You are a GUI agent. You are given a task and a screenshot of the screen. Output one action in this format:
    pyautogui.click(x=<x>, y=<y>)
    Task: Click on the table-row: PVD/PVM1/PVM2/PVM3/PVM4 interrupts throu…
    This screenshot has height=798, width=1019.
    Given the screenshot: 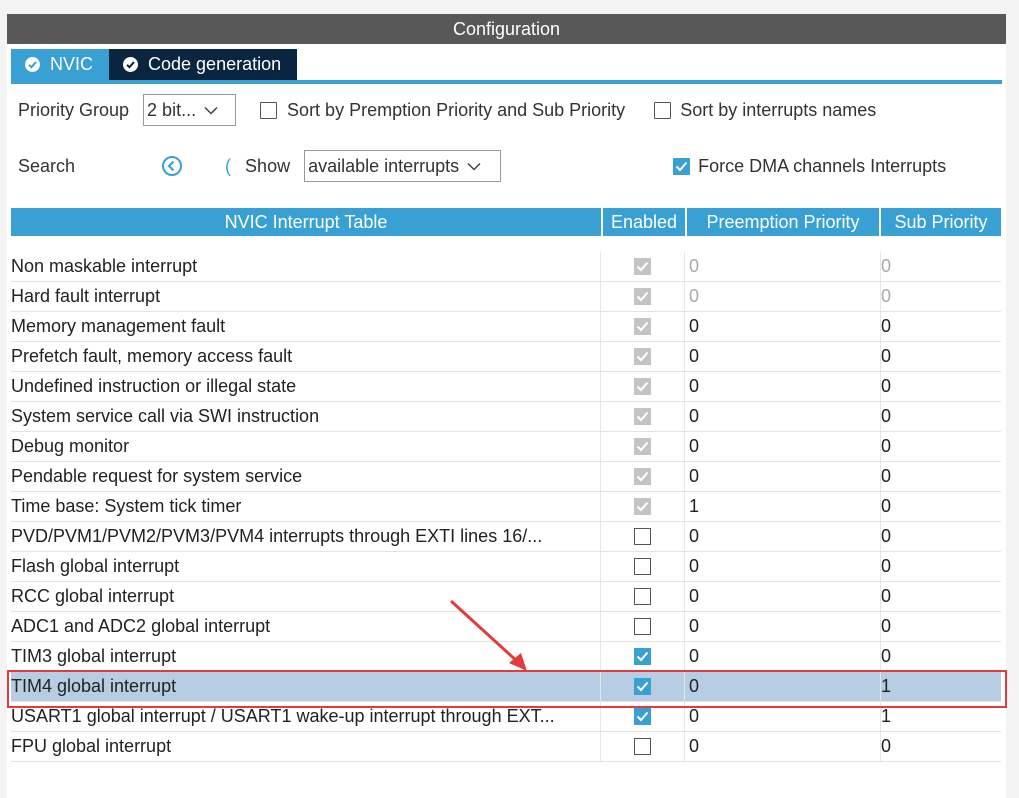 What is the action you would take?
    pyautogui.click(x=506, y=537)
    